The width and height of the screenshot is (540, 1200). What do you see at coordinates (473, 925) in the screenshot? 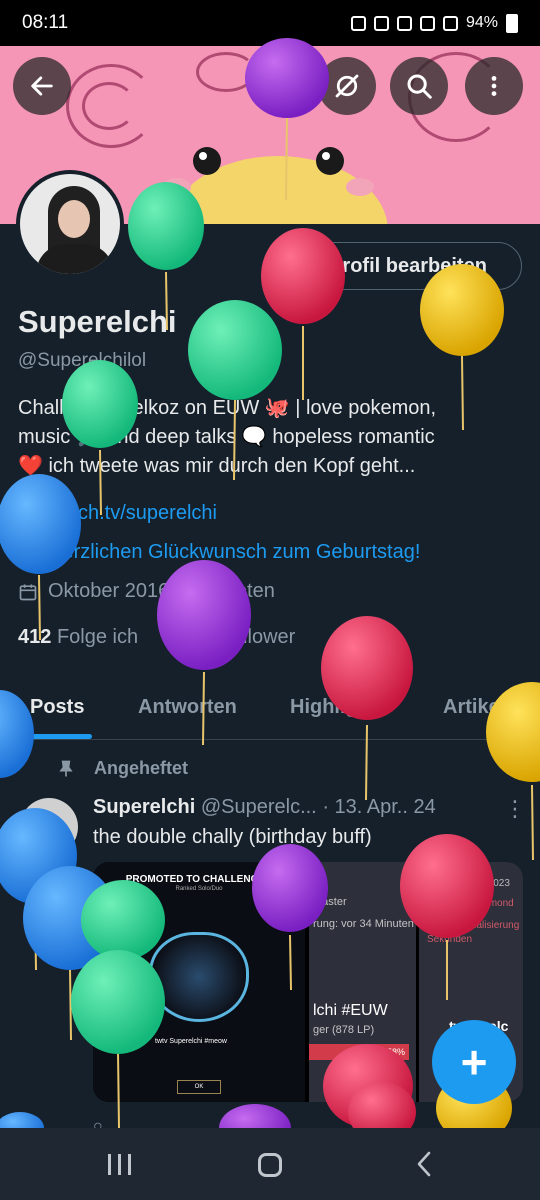
I see `media-update: Letzte Aktualisierung` at bounding box center [473, 925].